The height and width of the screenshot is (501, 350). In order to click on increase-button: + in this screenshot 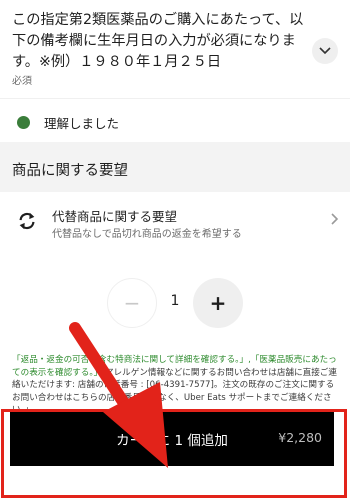, I will do `click(218, 303)`.